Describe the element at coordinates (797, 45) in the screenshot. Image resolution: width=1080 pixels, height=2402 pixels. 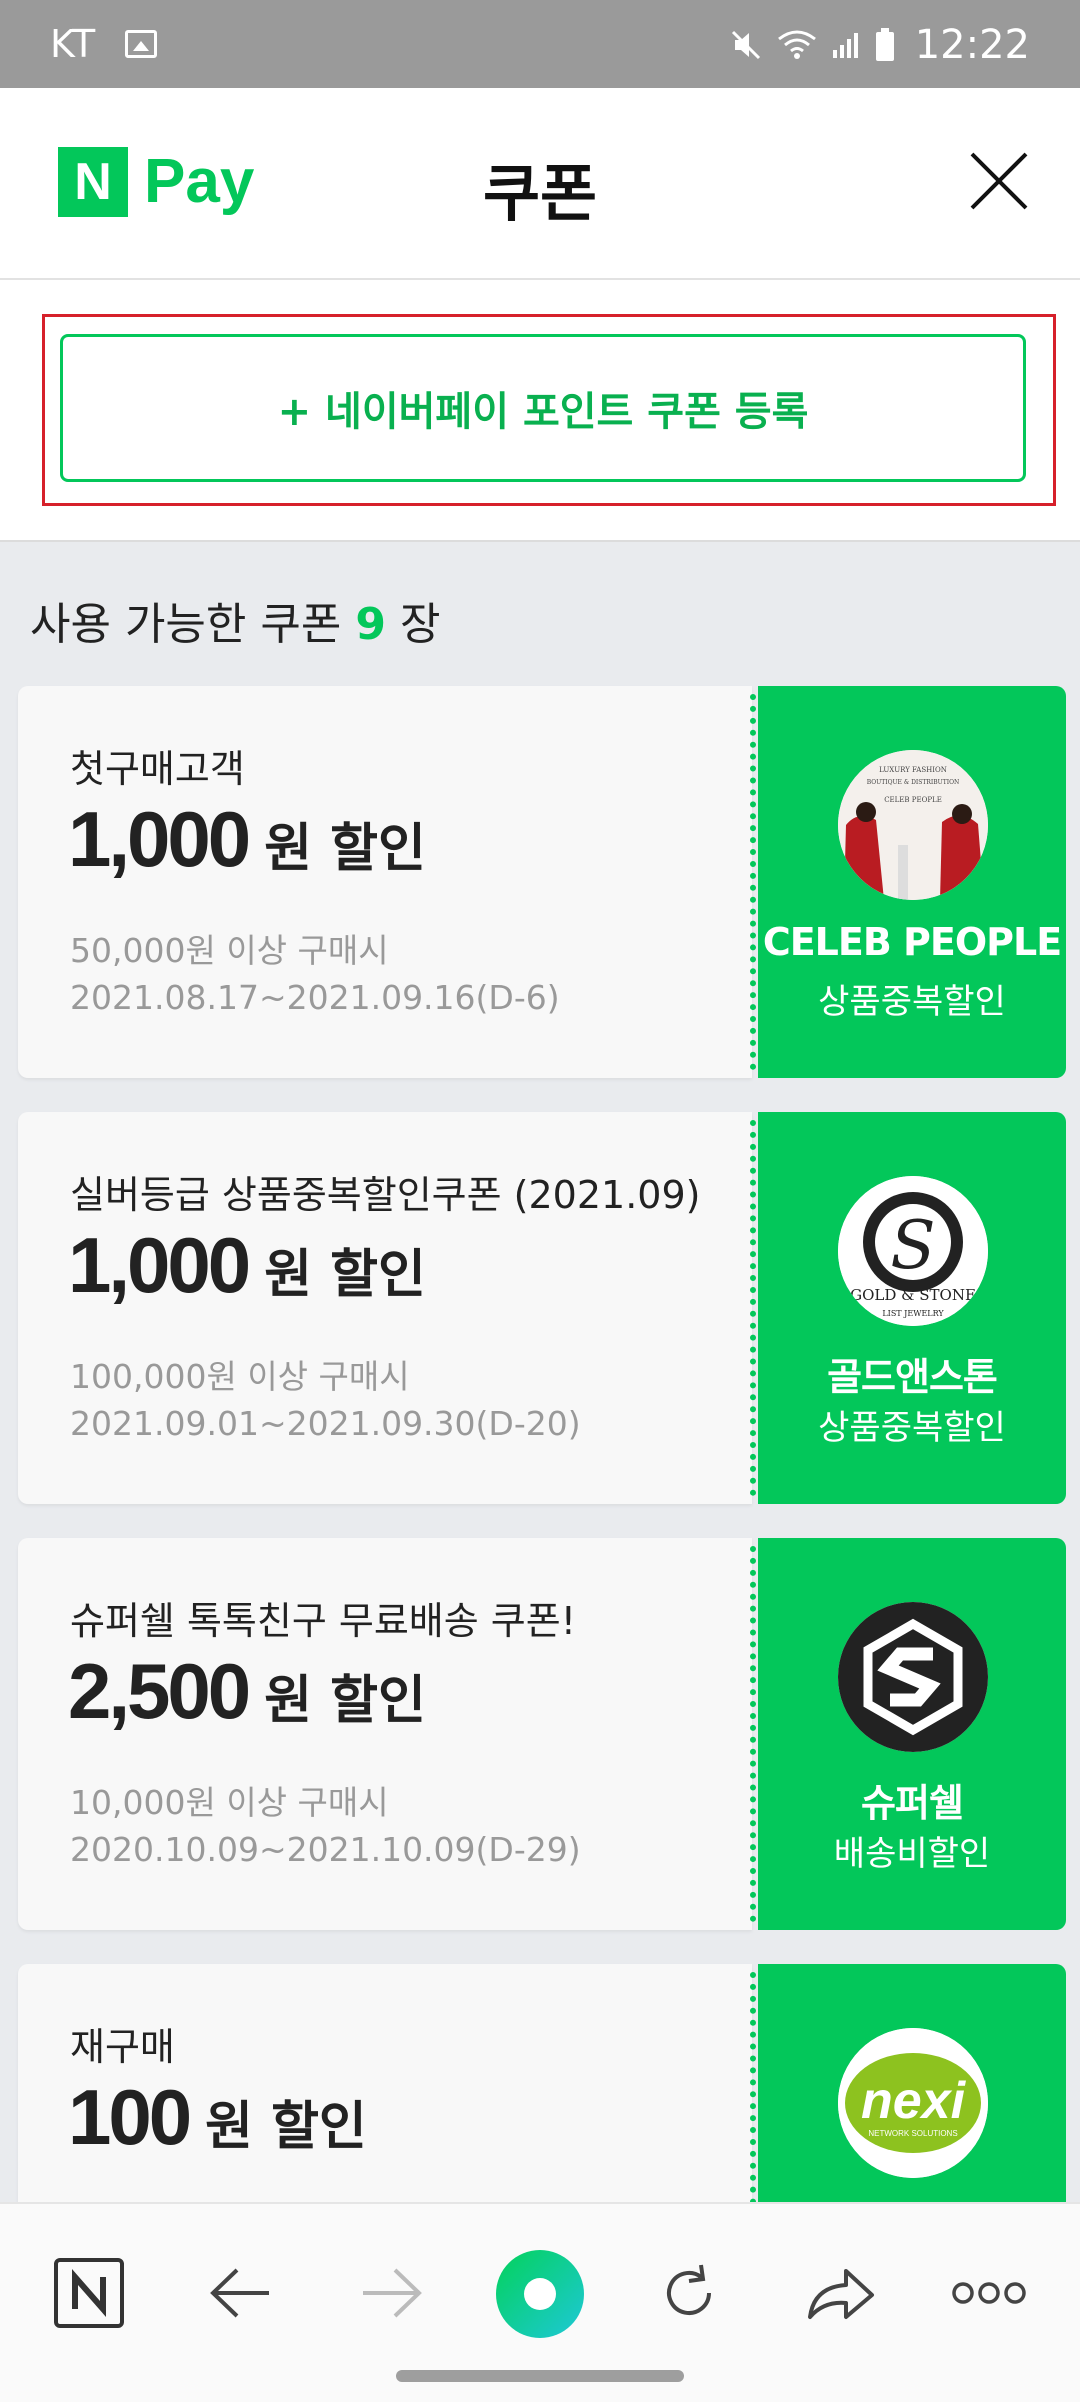
I see `wifi-icon` at that location.